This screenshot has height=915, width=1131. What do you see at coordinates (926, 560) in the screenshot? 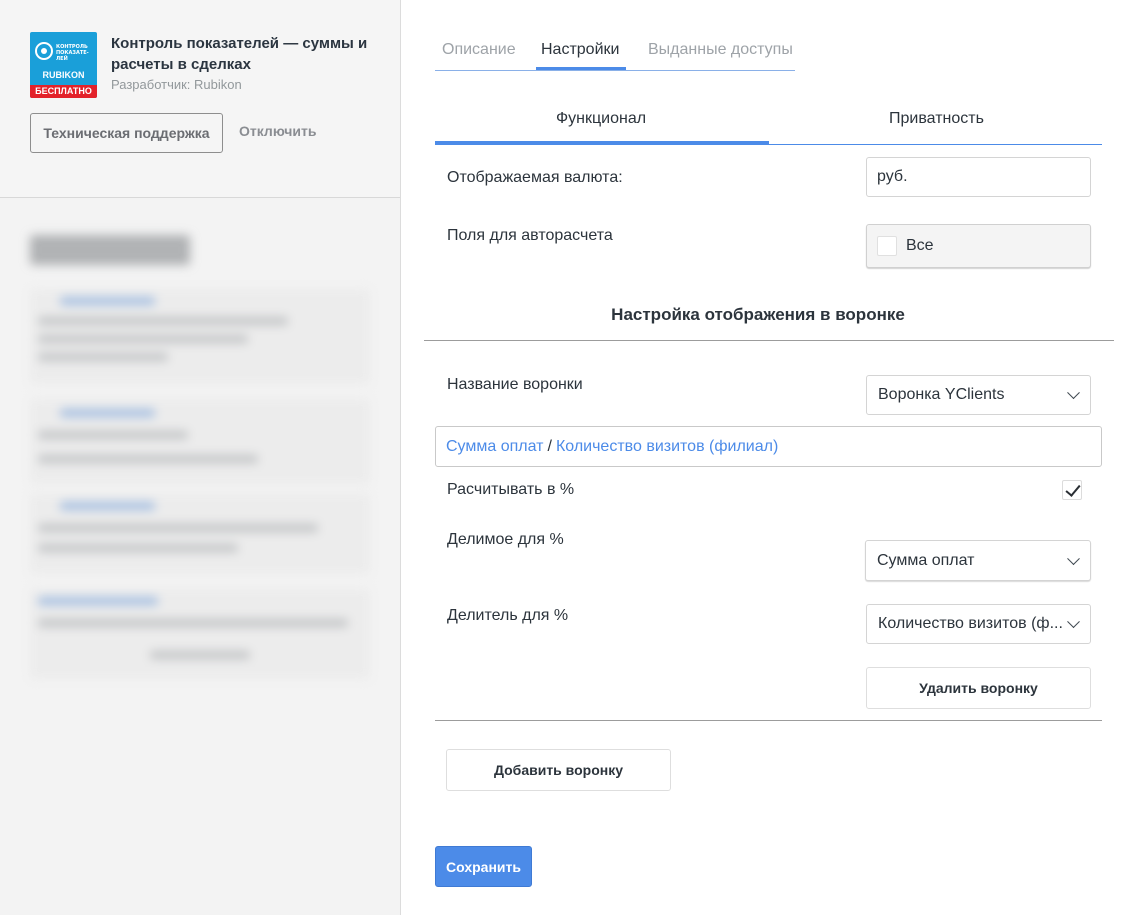
I see `dividend-value: Сумма оплат` at bounding box center [926, 560].